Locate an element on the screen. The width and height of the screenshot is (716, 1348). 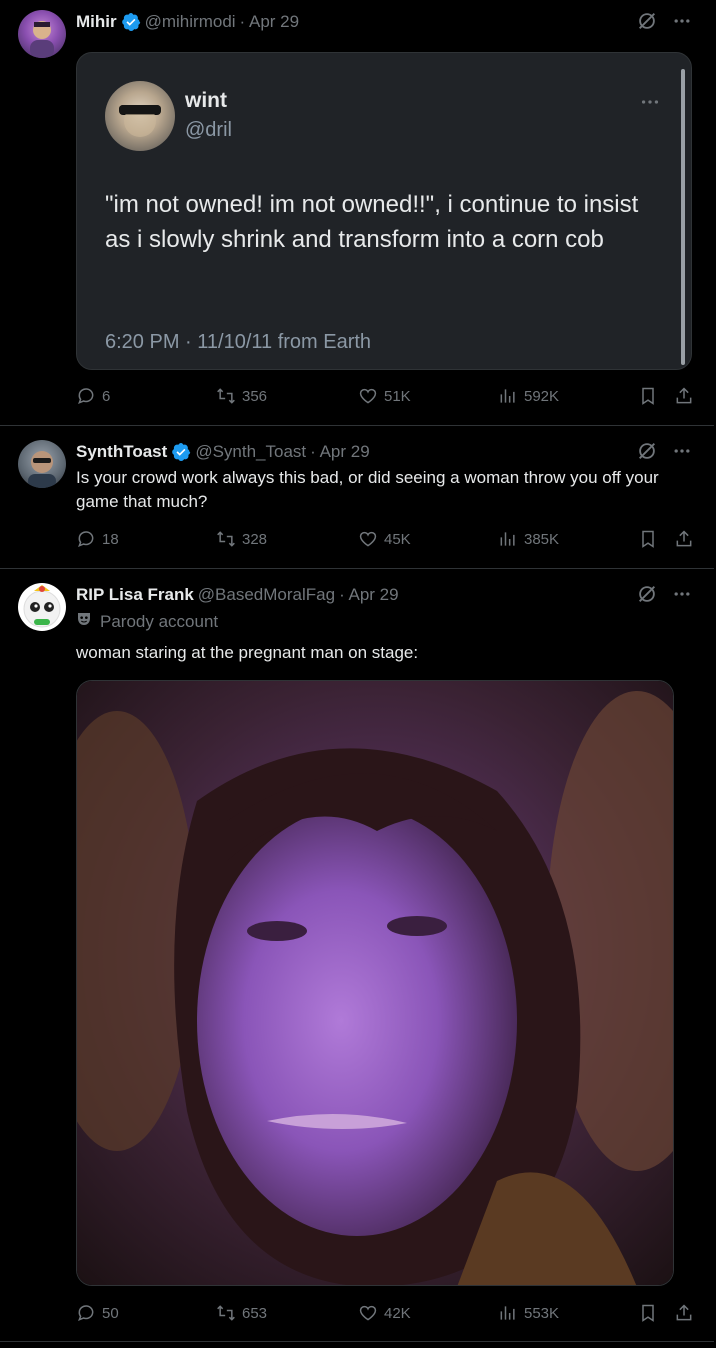
like-button: 51K is located at coordinates (384, 396).